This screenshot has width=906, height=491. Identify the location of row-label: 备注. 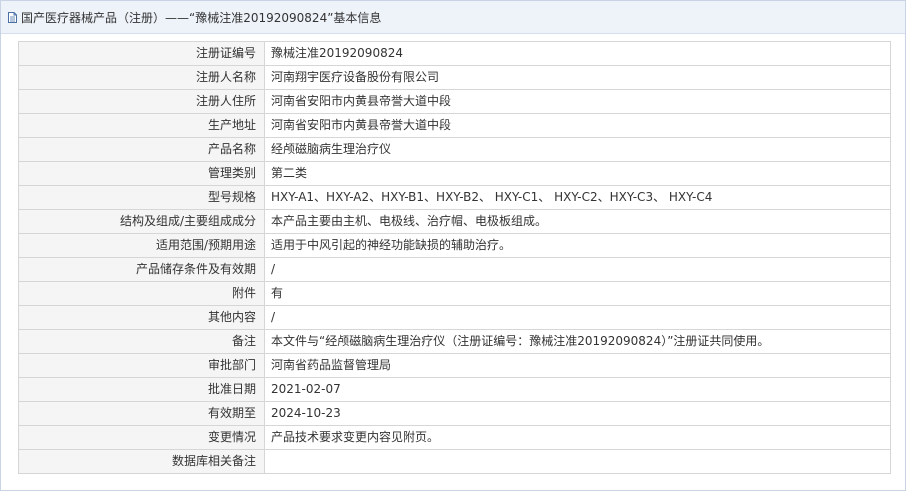
(141, 341).